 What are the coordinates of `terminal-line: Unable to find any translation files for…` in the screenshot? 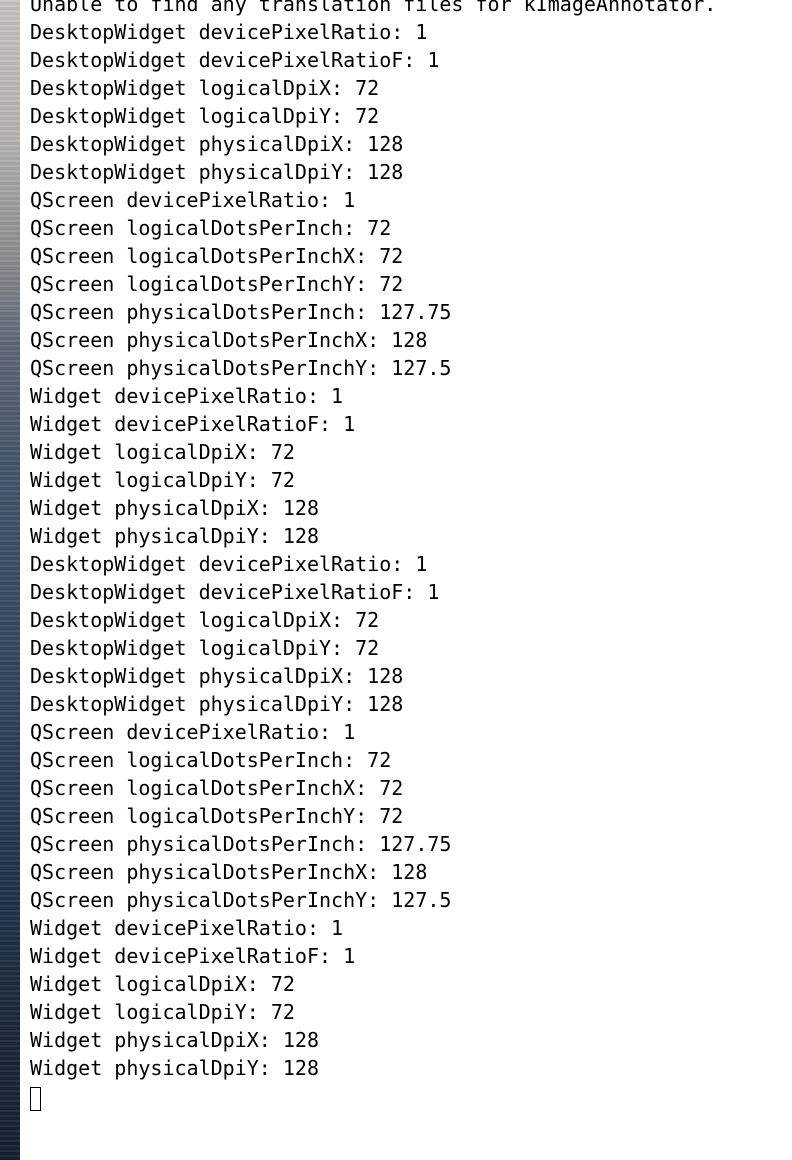 It's located at (373, 8).